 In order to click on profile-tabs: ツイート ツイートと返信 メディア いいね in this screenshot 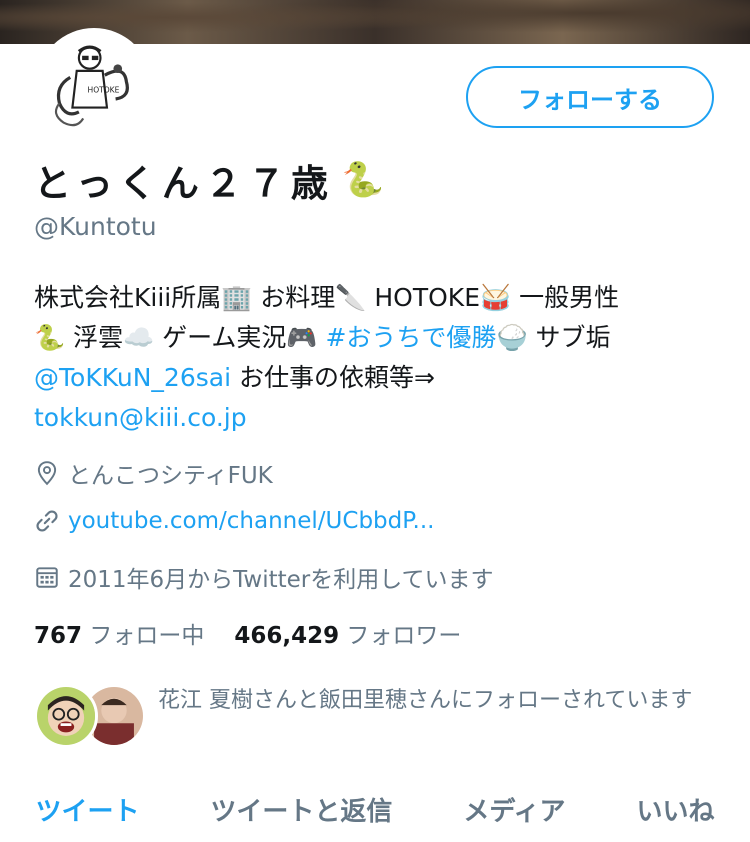, I will do `click(375, 809)`.